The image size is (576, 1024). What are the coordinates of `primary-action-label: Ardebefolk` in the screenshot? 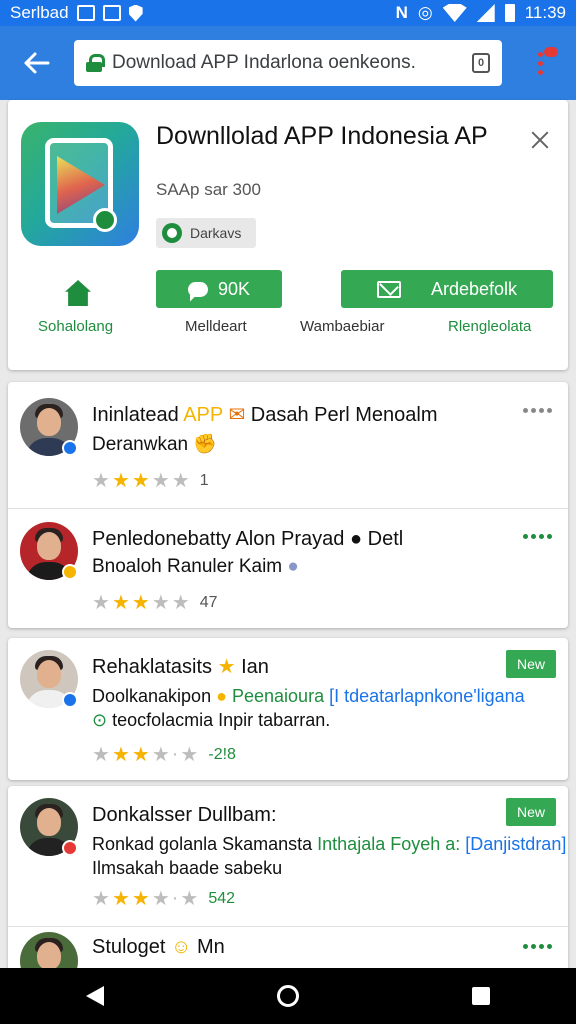 It's located at (474, 288).